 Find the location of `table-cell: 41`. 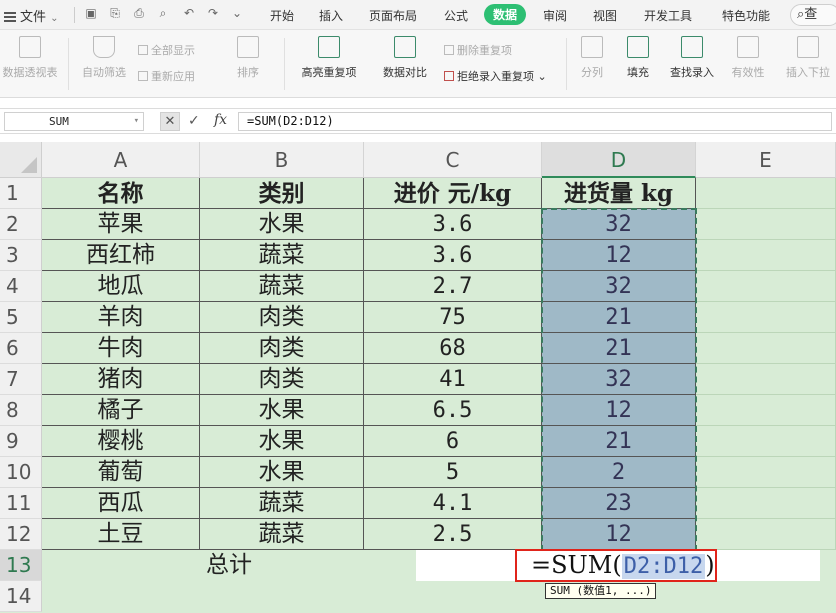

table-cell: 41 is located at coordinates (453, 379).